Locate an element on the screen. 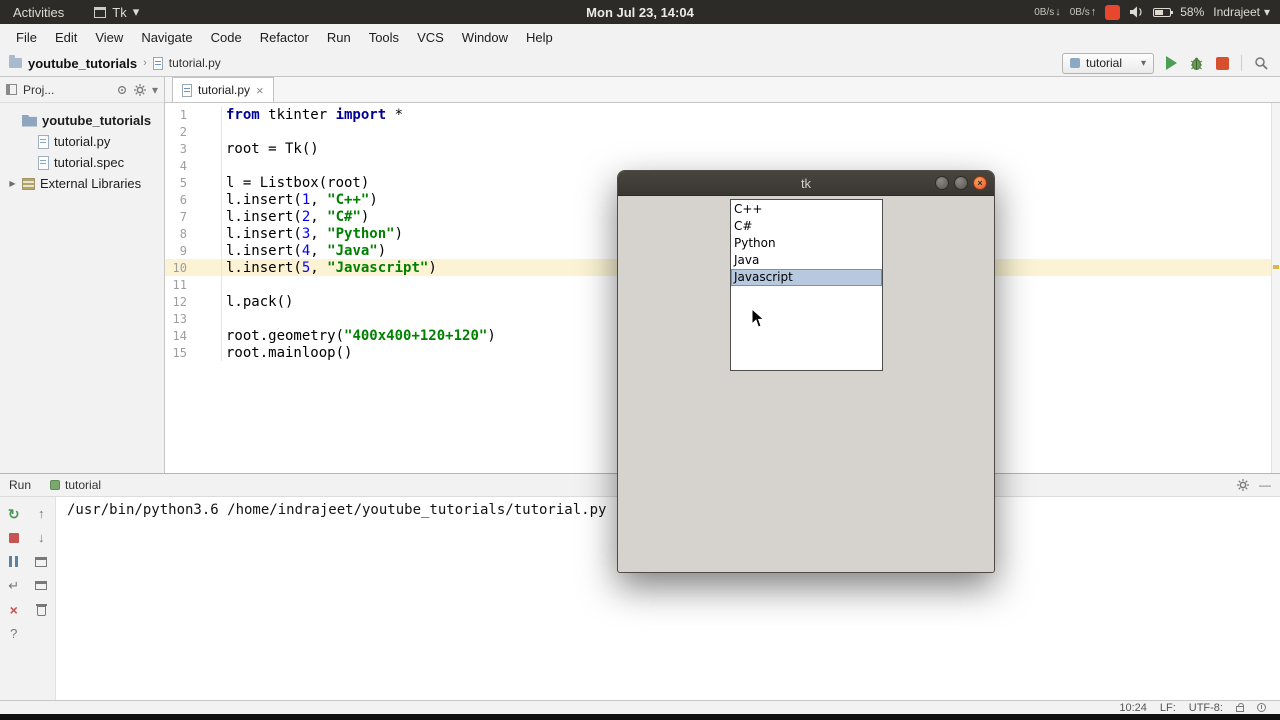 The height and width of the screenshot is (720, 1280). run-panel-title: Run is located at coordinates (20, 485).